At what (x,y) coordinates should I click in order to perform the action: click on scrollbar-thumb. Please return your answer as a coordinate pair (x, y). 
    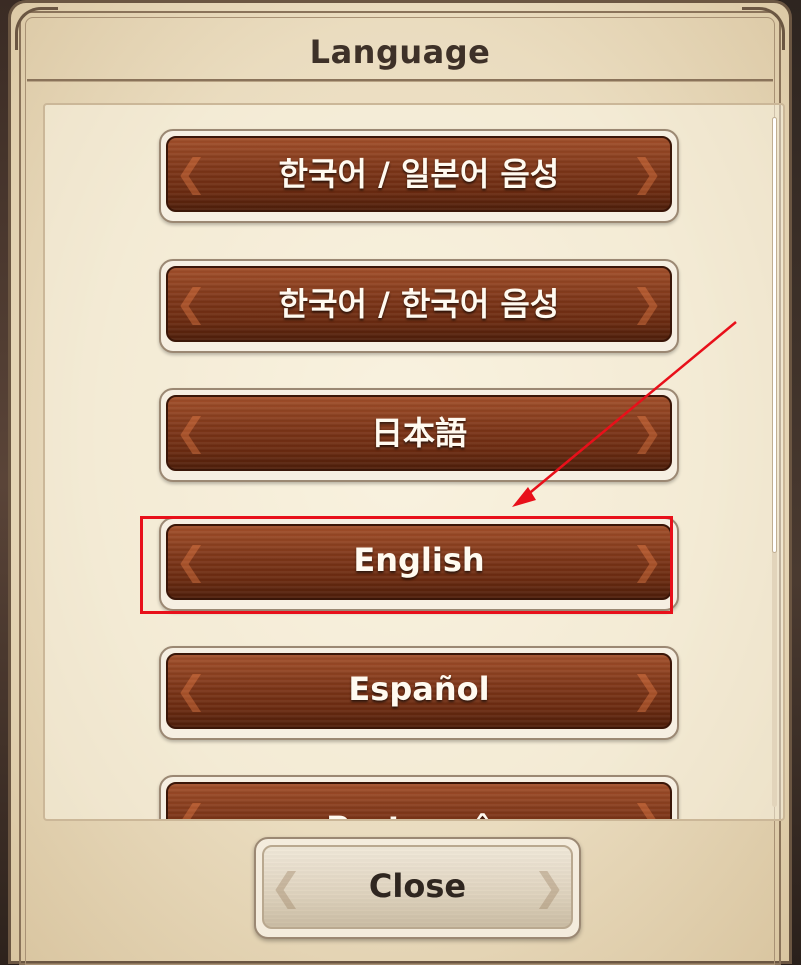
    Looking at the image, I should click on (774, 335).